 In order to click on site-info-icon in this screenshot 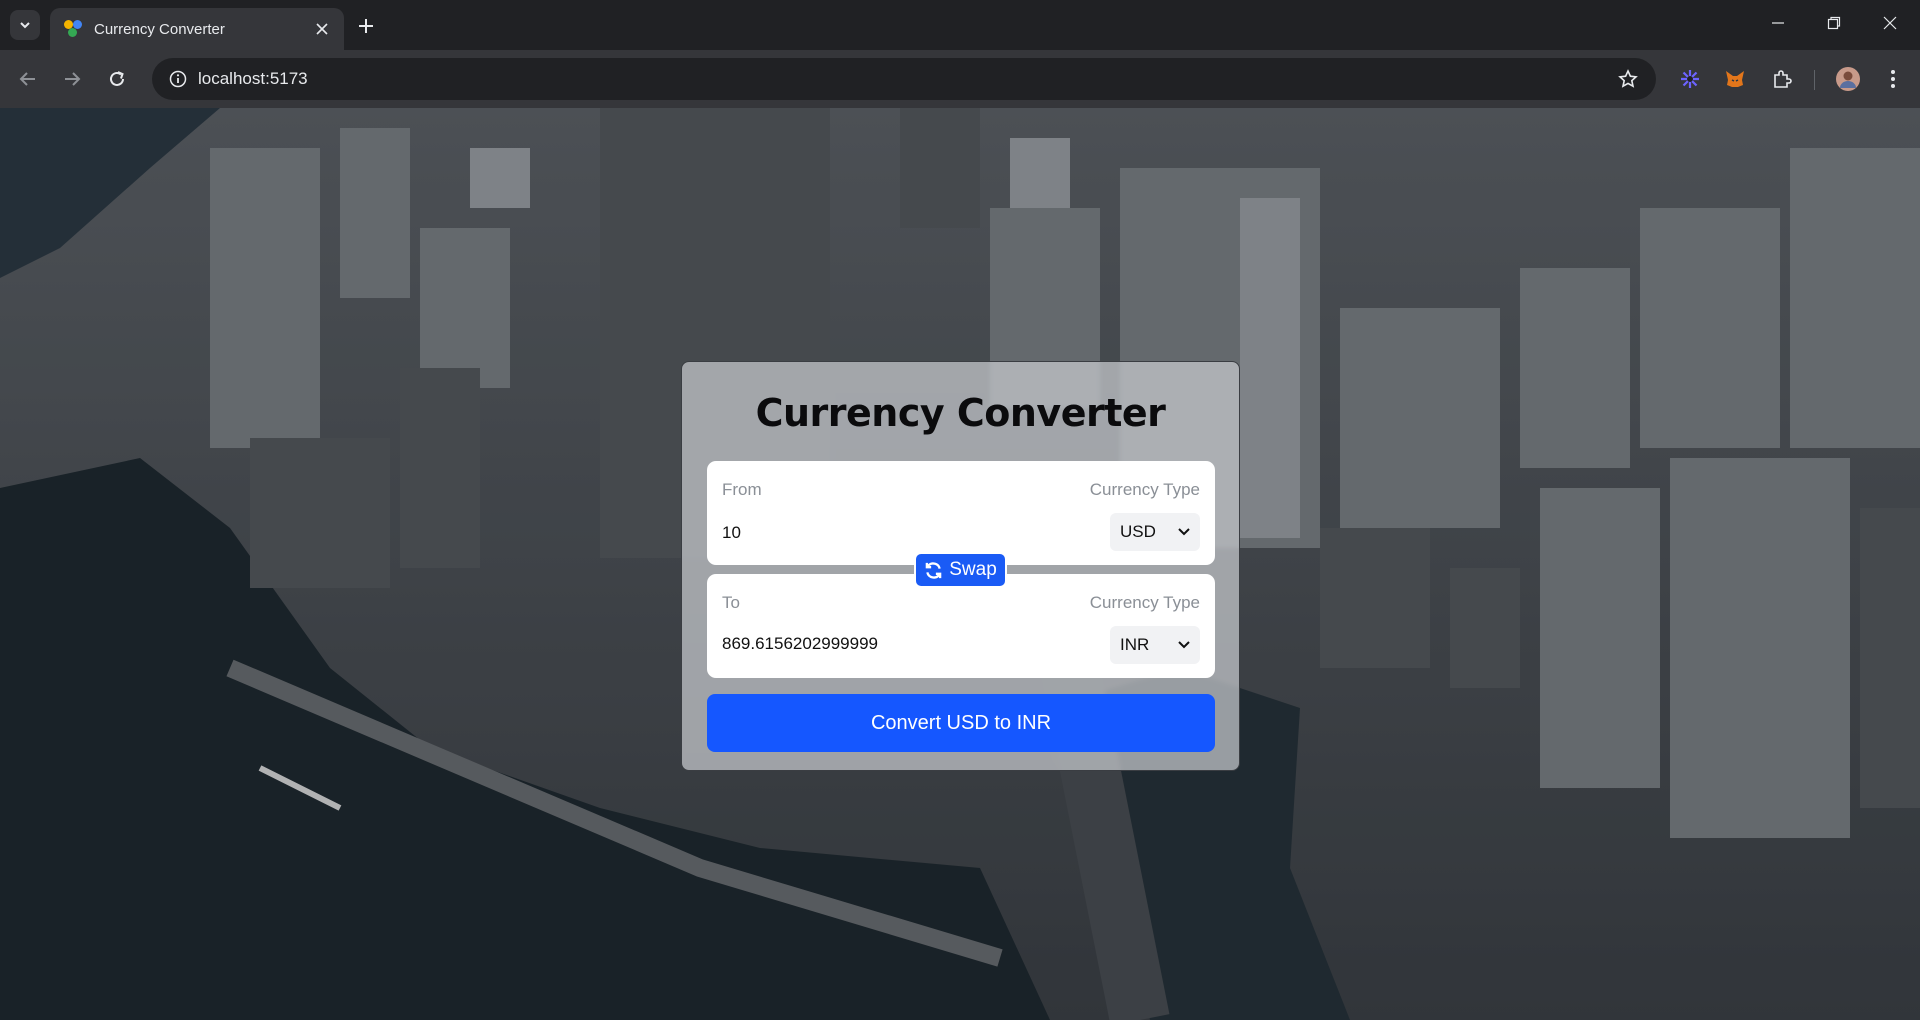, I will do `click(178, 79)`.